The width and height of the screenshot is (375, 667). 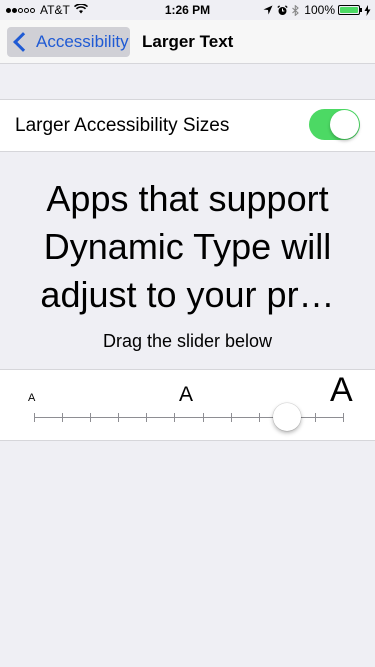 I want to click on text-size-slider-thumb, so click(x=286, y=417).